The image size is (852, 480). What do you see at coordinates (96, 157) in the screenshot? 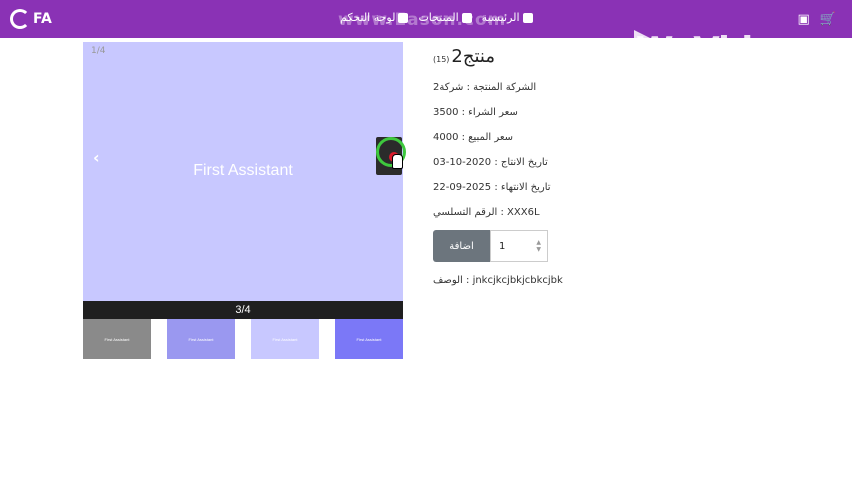
I see `chevron-left-icon: ‹` at bounding box center [96, 157].